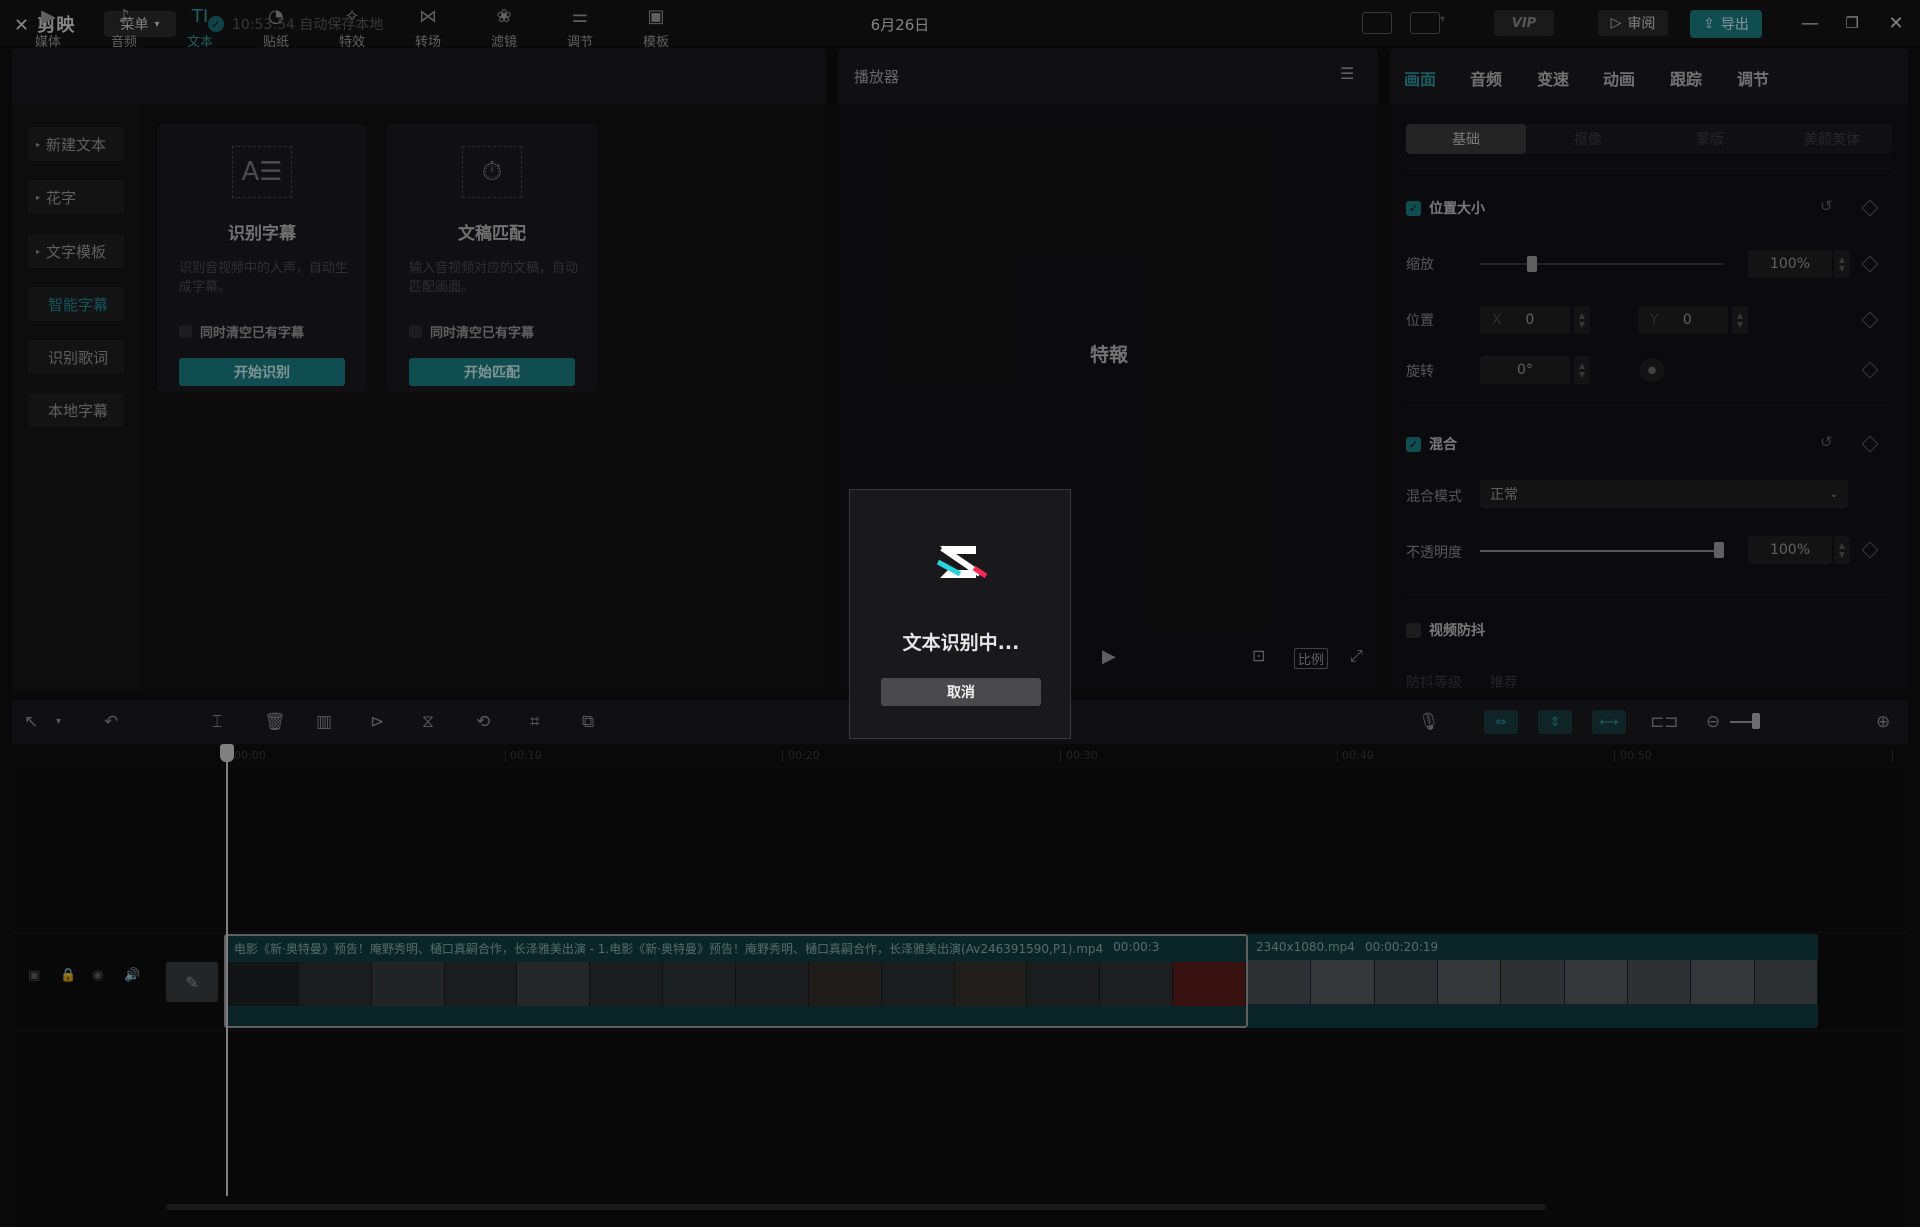  Describe the element at coordinates (962, 562) in the screenshot. I see `capcut-logo-icon` at that location.